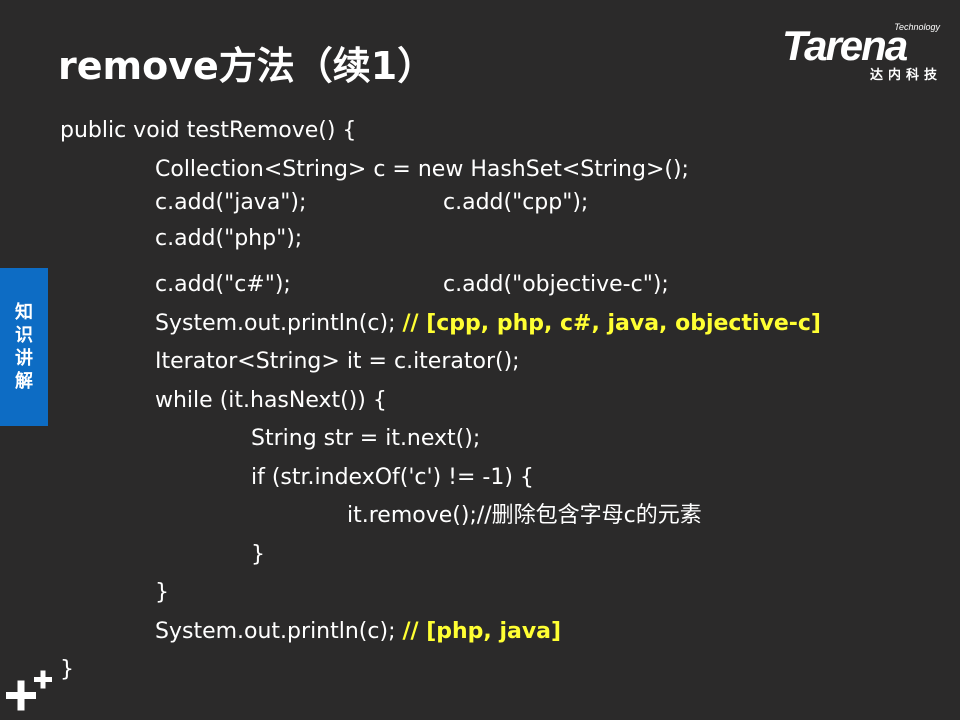  I want to click on plus-logo-icon, so click(29, 690).